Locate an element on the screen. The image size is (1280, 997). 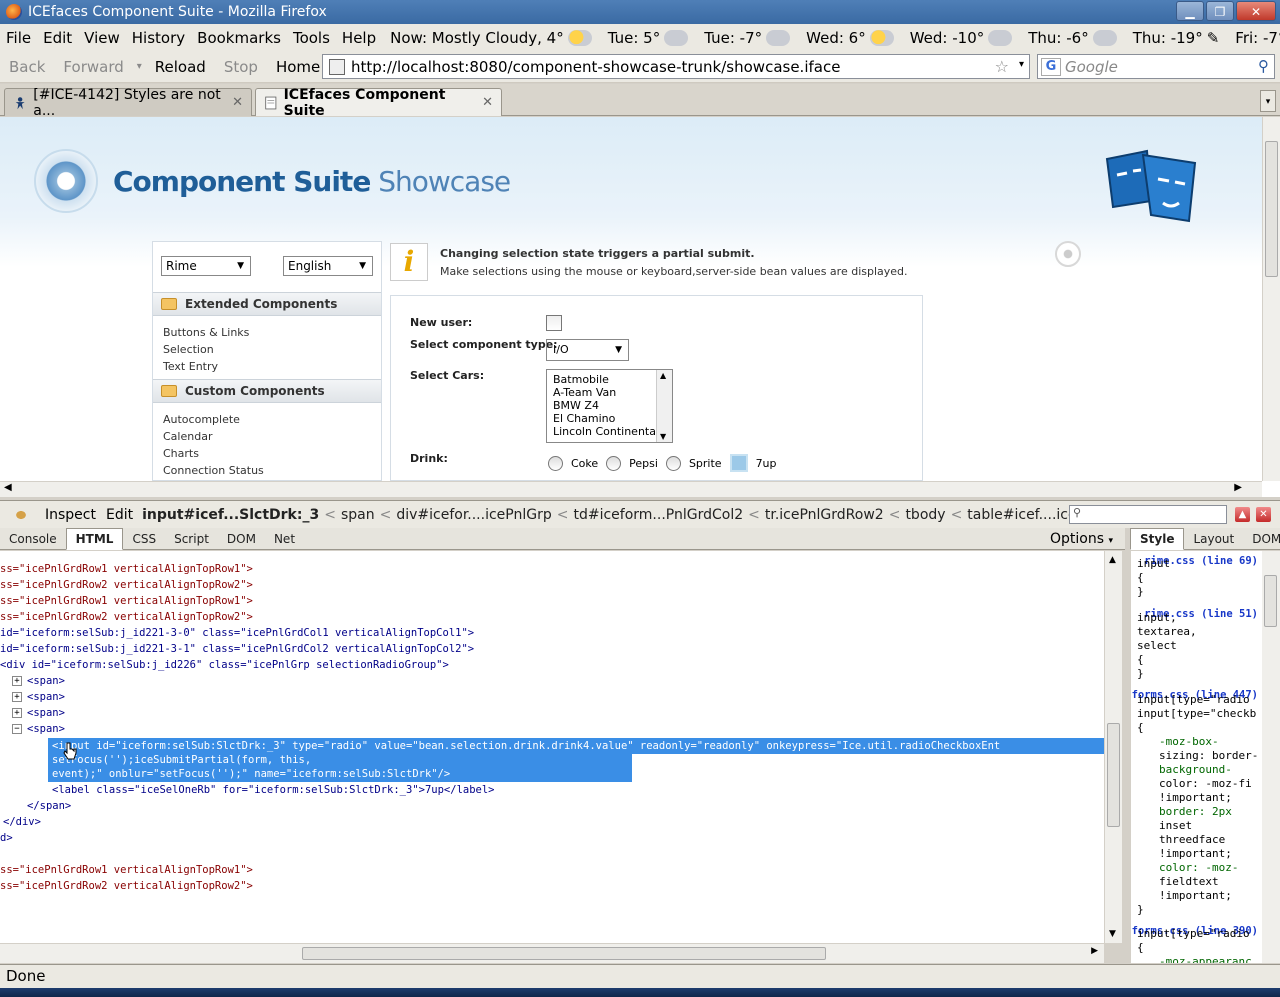
firebug-icon is located at coordinates (21, 514).